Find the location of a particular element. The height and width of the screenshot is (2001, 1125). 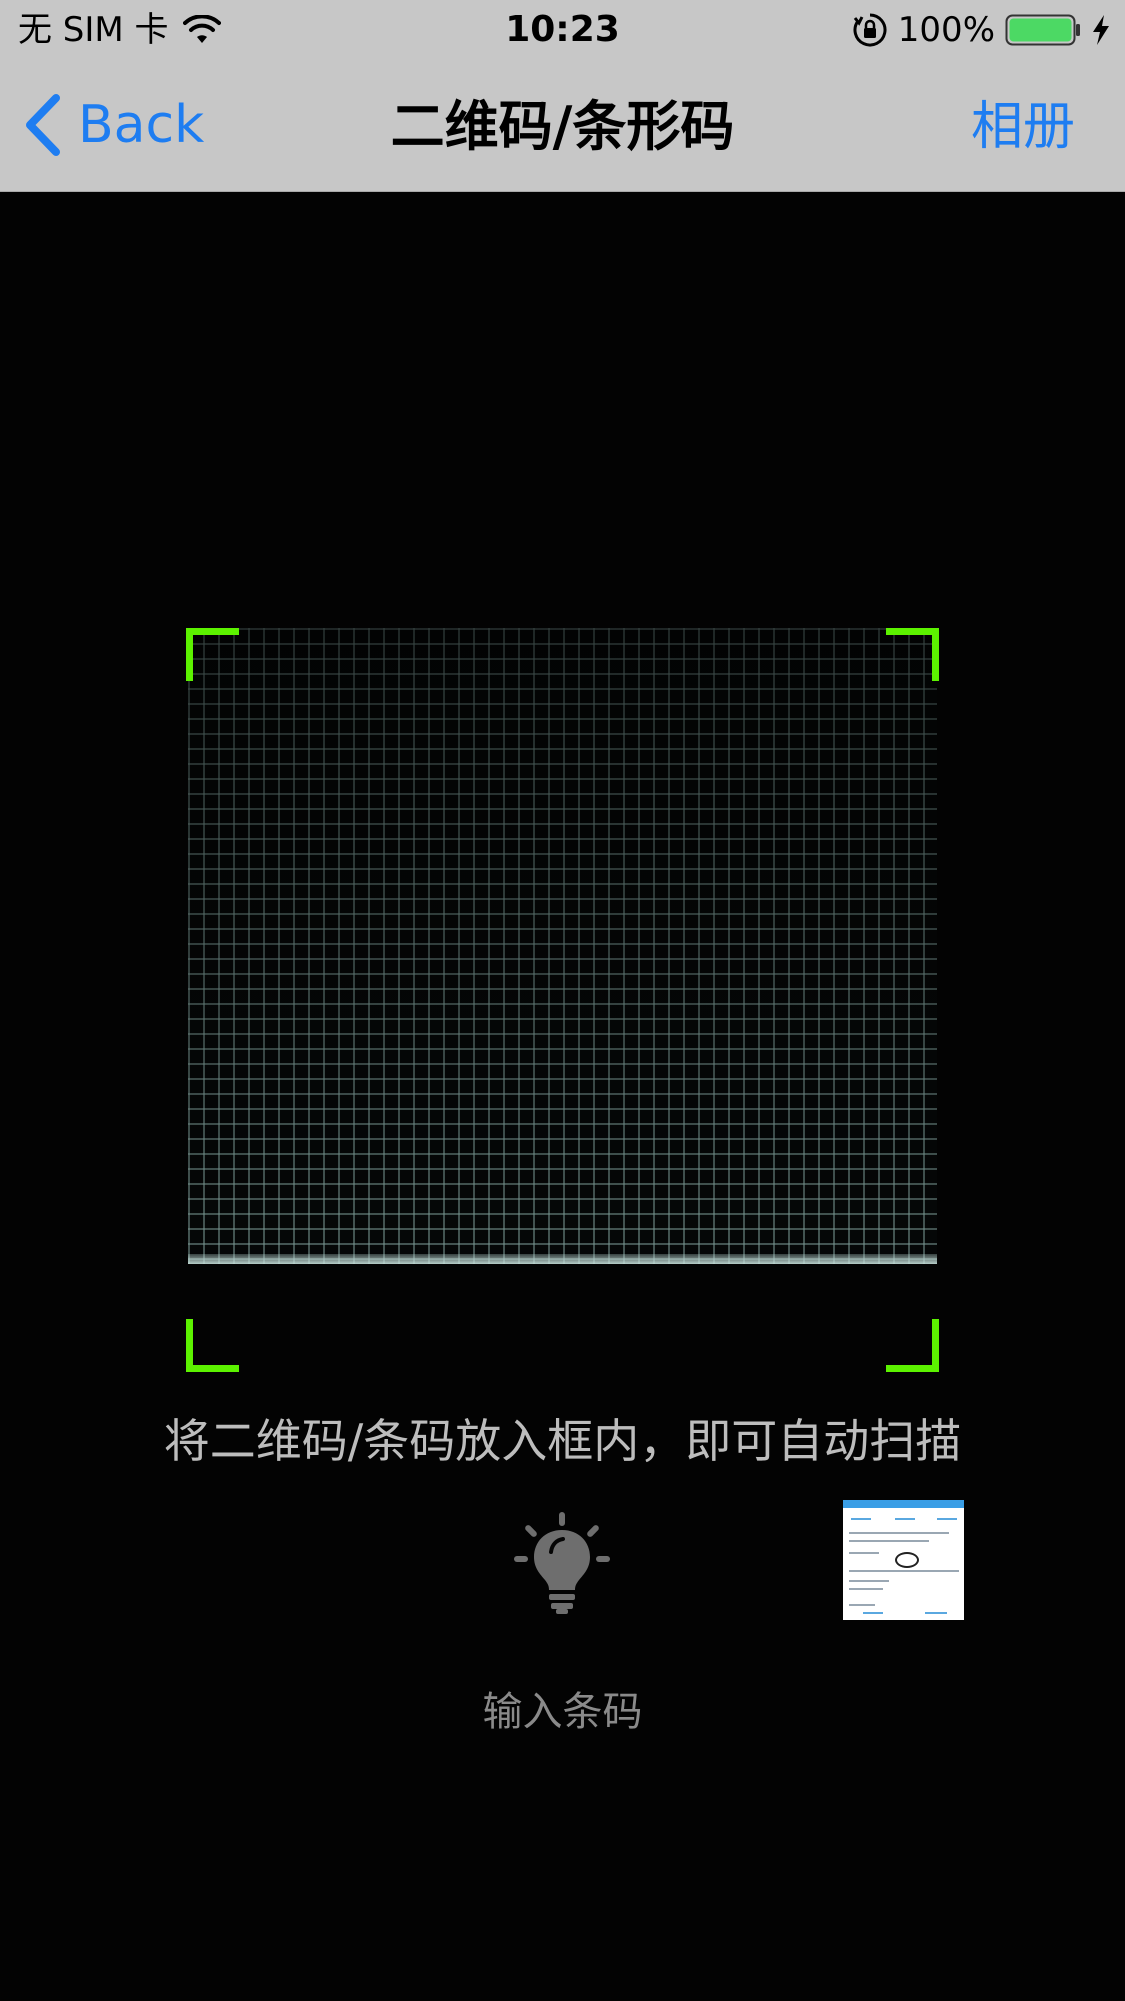

status-bar: 无 SIM 卡 10:23 100% is located at coordinates (562, 30).